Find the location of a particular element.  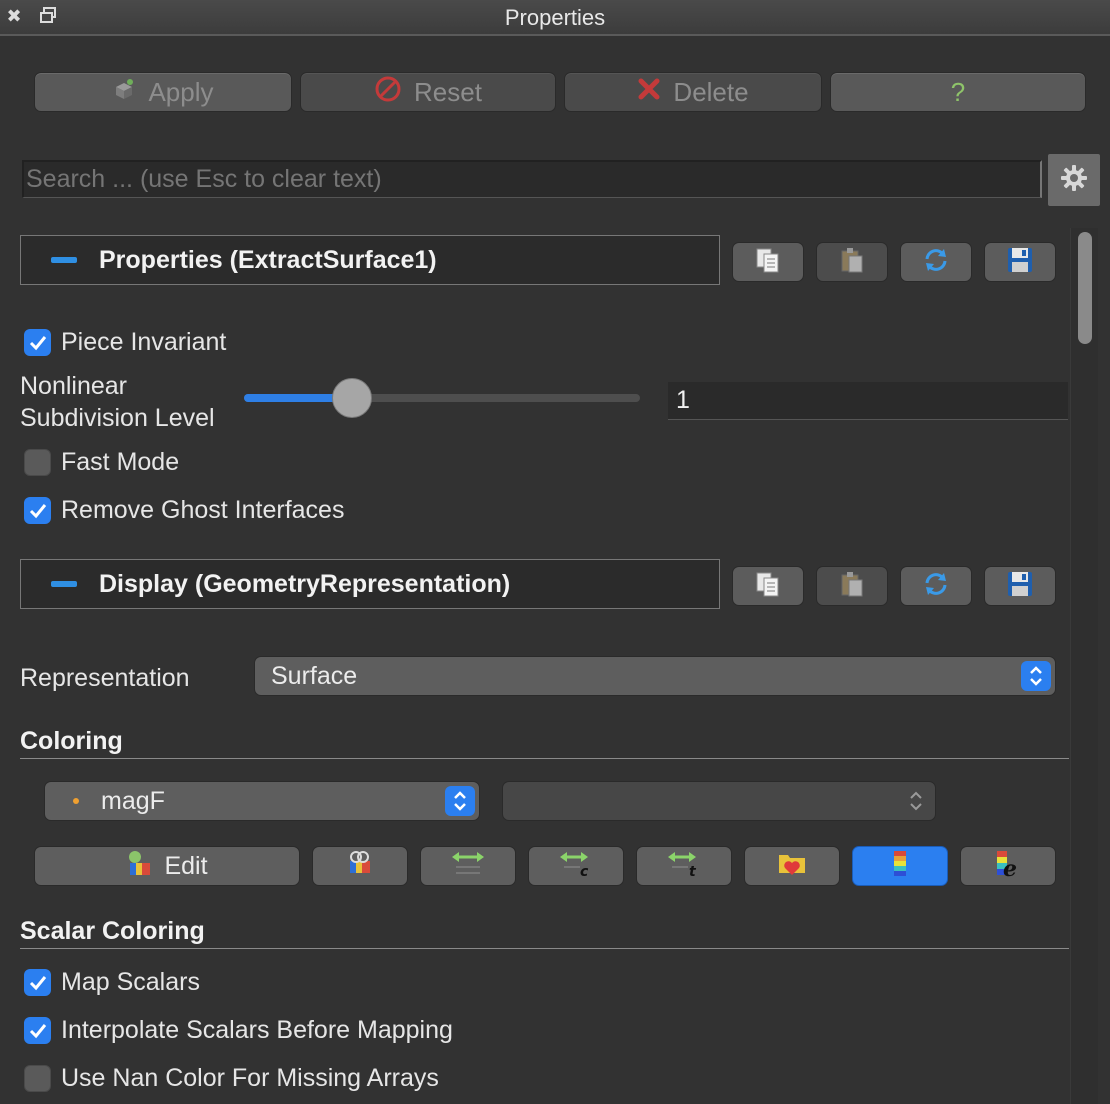

scalar-coloring-group-title: Scalar Coloring is located at coordinates (112, 931).